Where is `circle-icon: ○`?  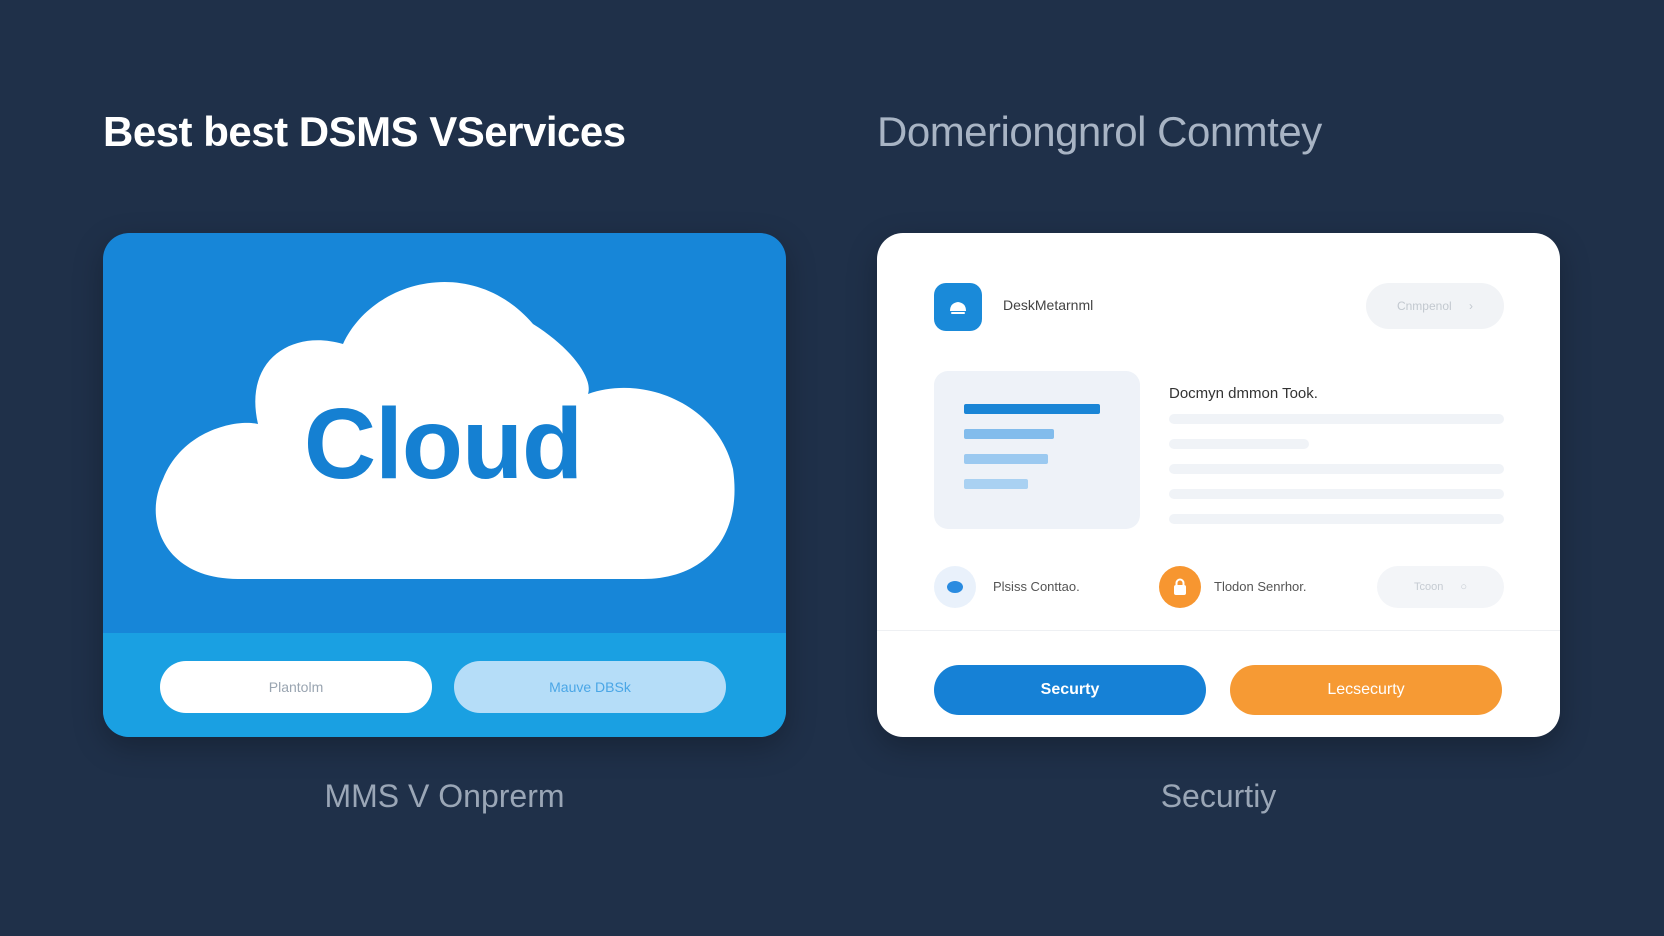 circle-icon: ○ is located at coordinates (1464, 587).